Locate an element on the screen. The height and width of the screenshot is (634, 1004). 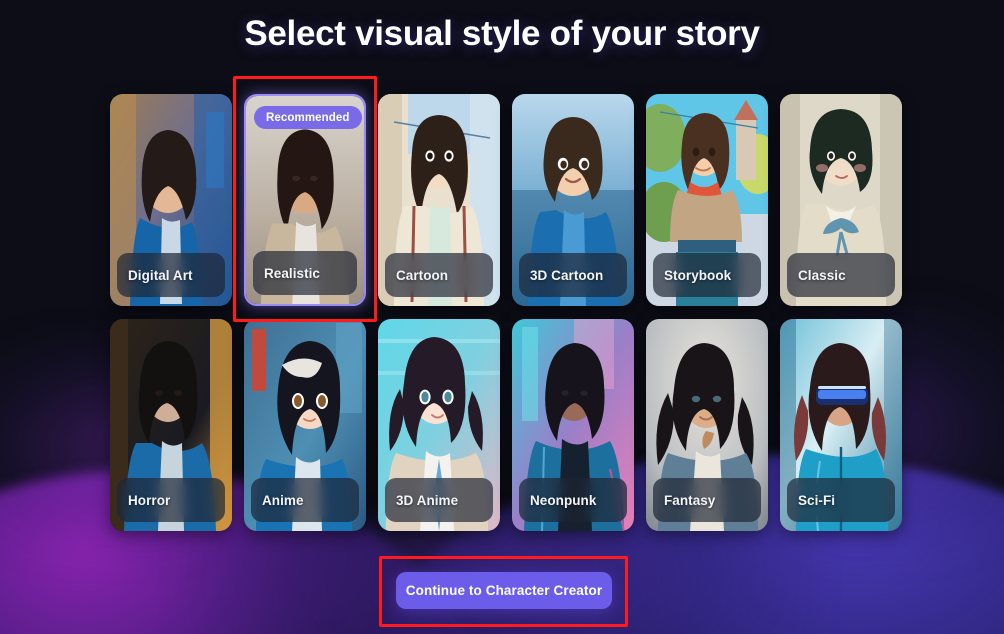
style-label-chip: Anime is located at coordinates (305, 500).